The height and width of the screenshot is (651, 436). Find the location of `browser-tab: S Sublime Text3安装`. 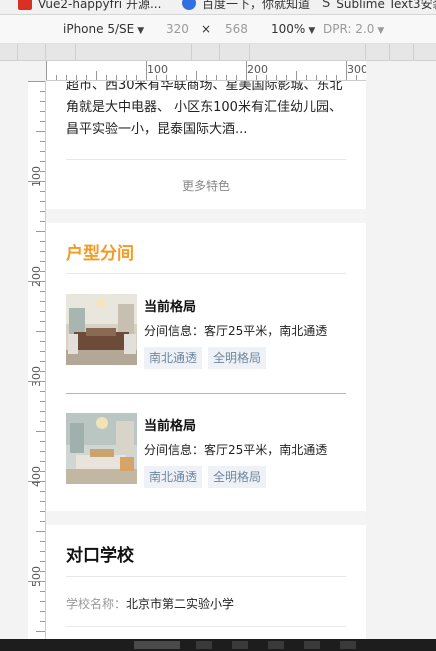

browser-tab: S Sublime Text3安装 is located at coordinates (379, 6).